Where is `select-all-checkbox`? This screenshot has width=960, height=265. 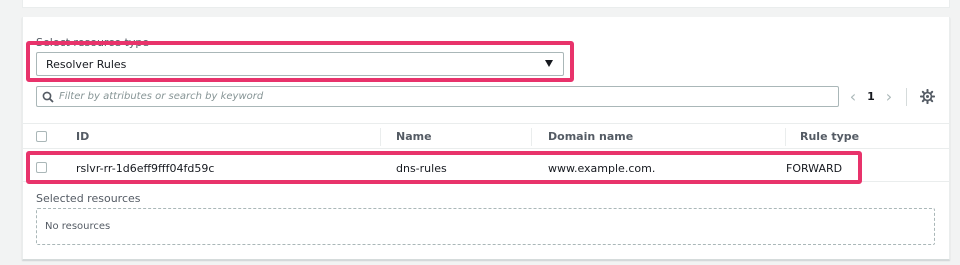
select-all-checkbox is located at coordinates (41, 136).